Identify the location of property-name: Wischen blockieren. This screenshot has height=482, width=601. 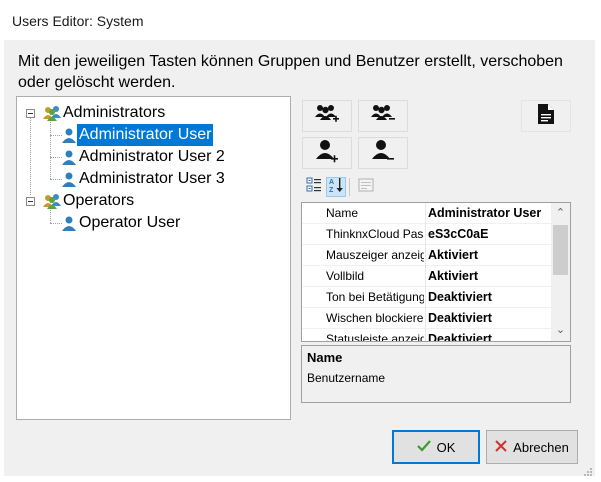
(375, 318).